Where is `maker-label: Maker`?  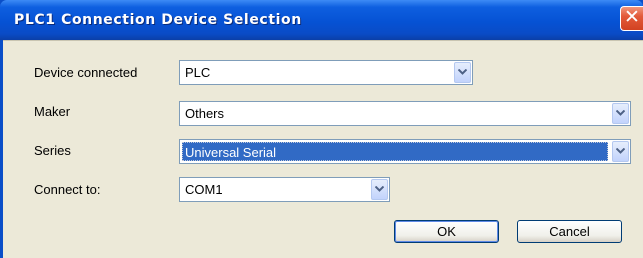
maker-label: Maker is located at coordinates (52, 111).